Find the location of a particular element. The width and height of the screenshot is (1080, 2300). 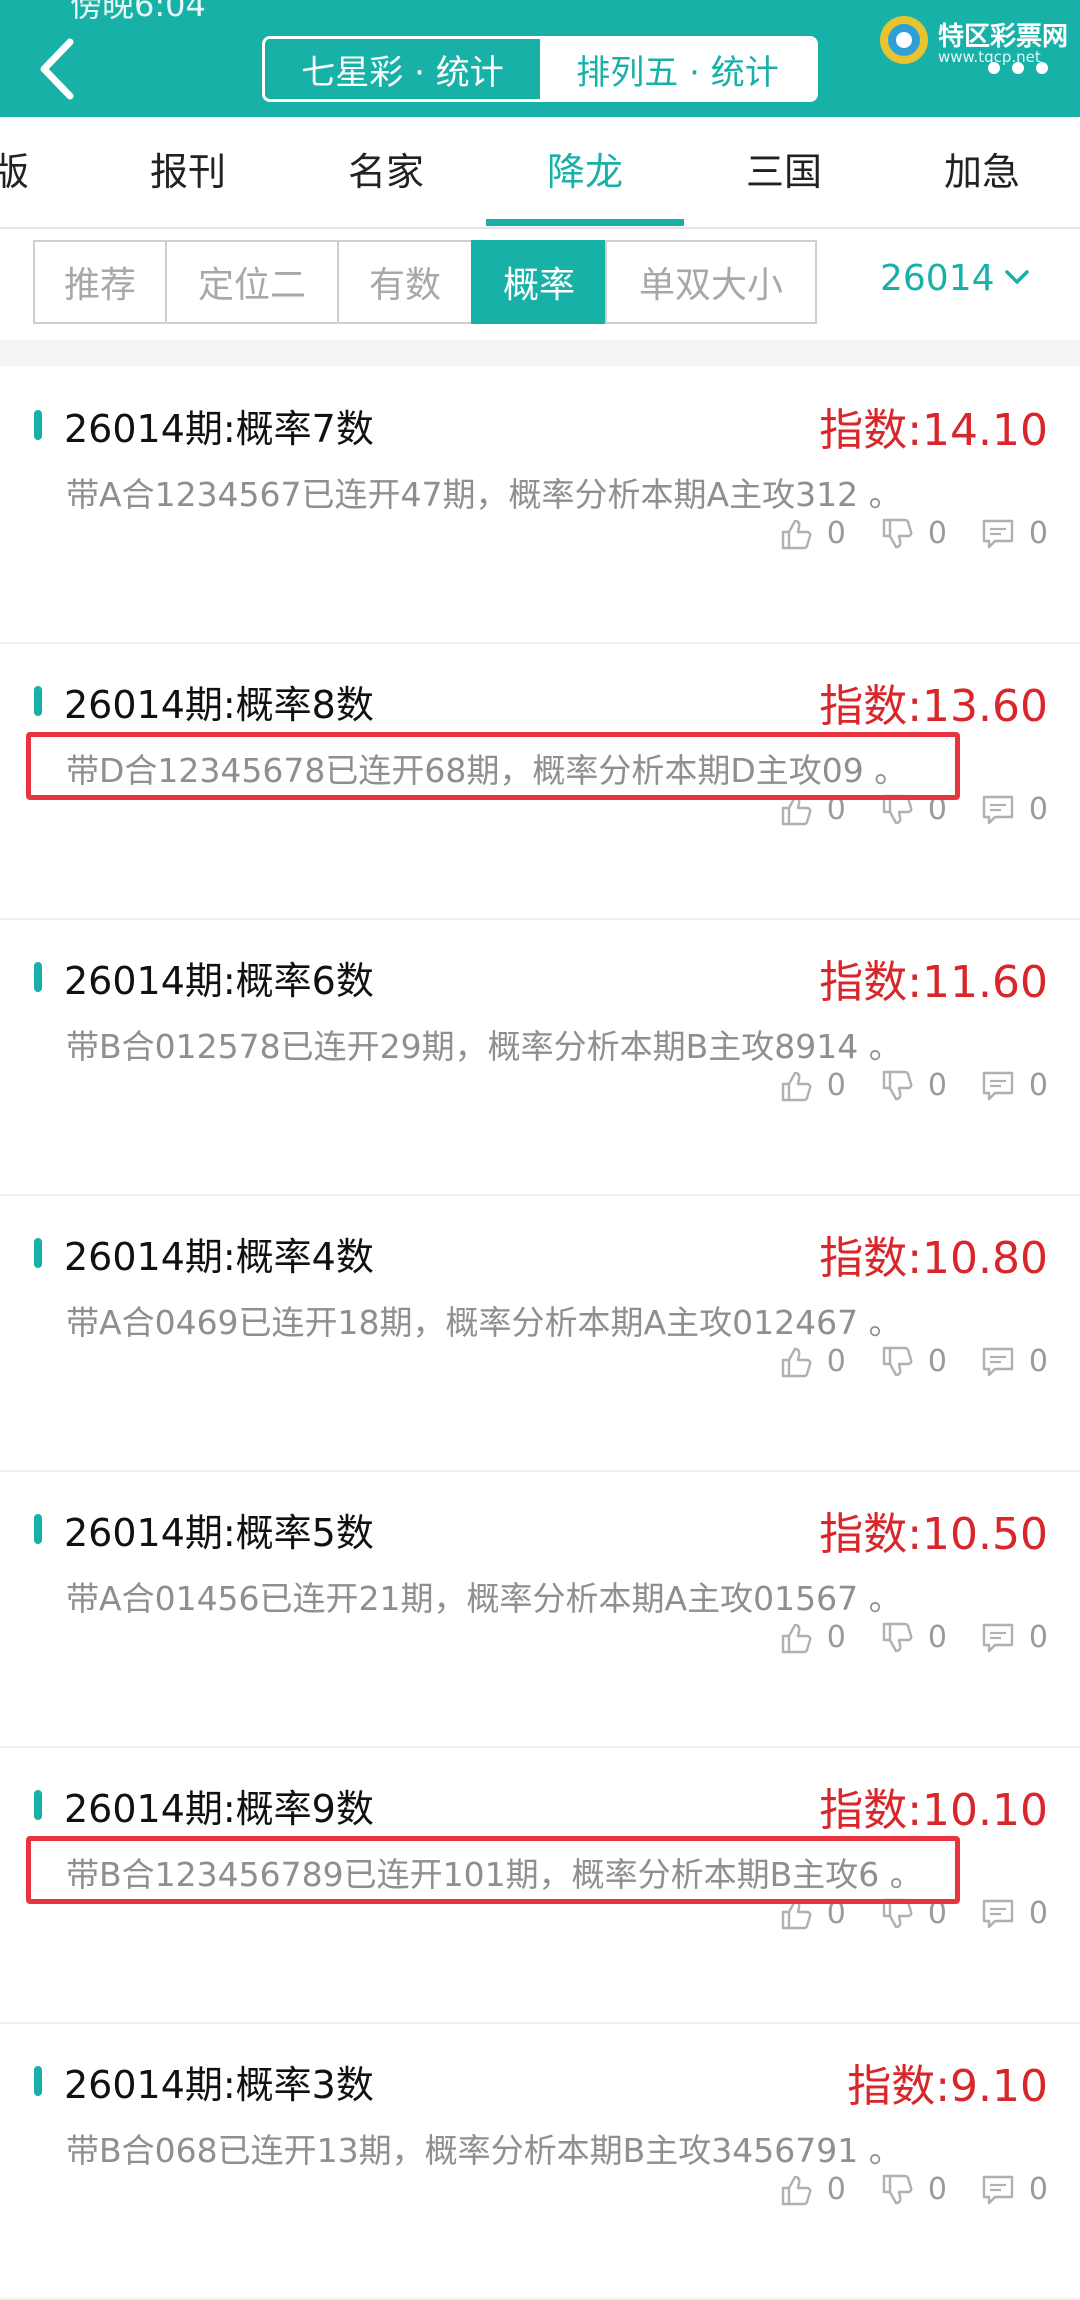

card-index-value: 指数:10.10 is located at coordinates (933, 1810).